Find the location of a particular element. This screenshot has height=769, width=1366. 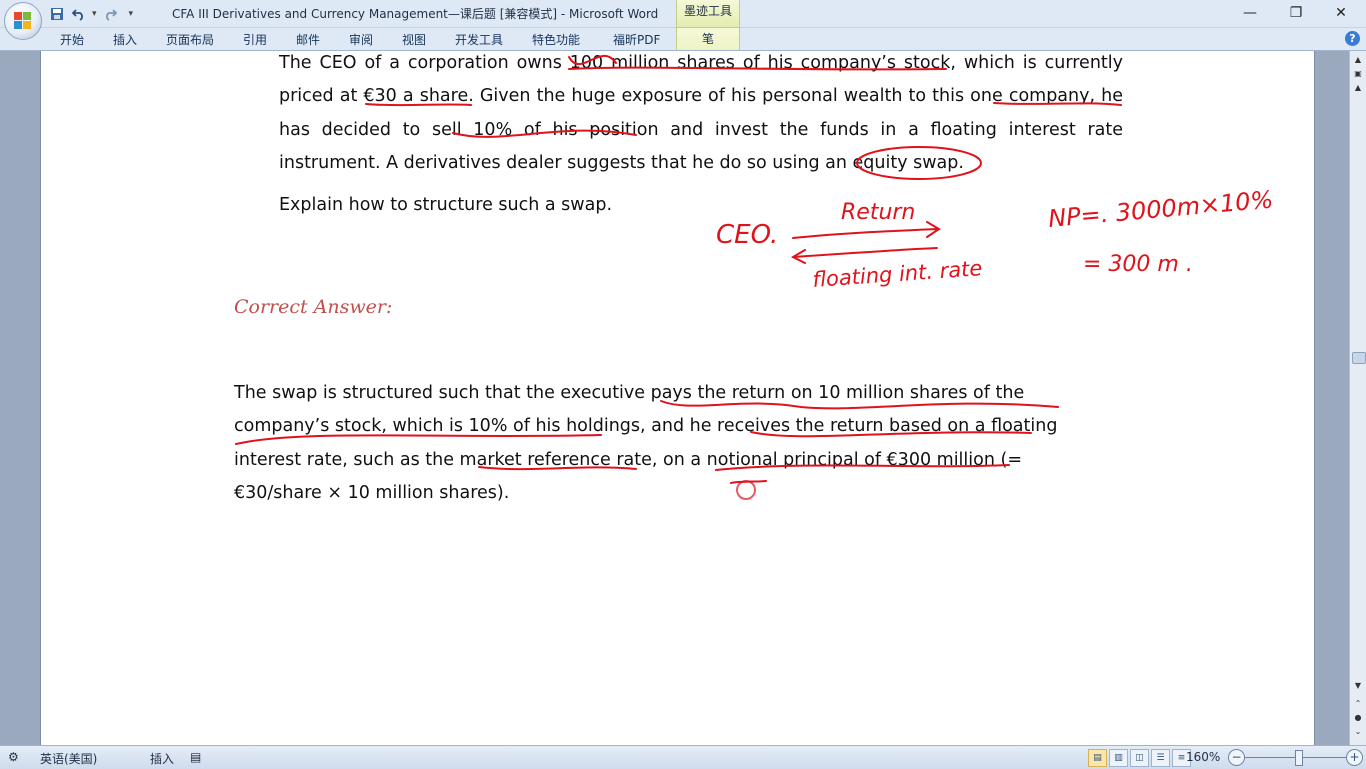

ink-np-line2: = 300 m . is located at coordinates (1138, 264).